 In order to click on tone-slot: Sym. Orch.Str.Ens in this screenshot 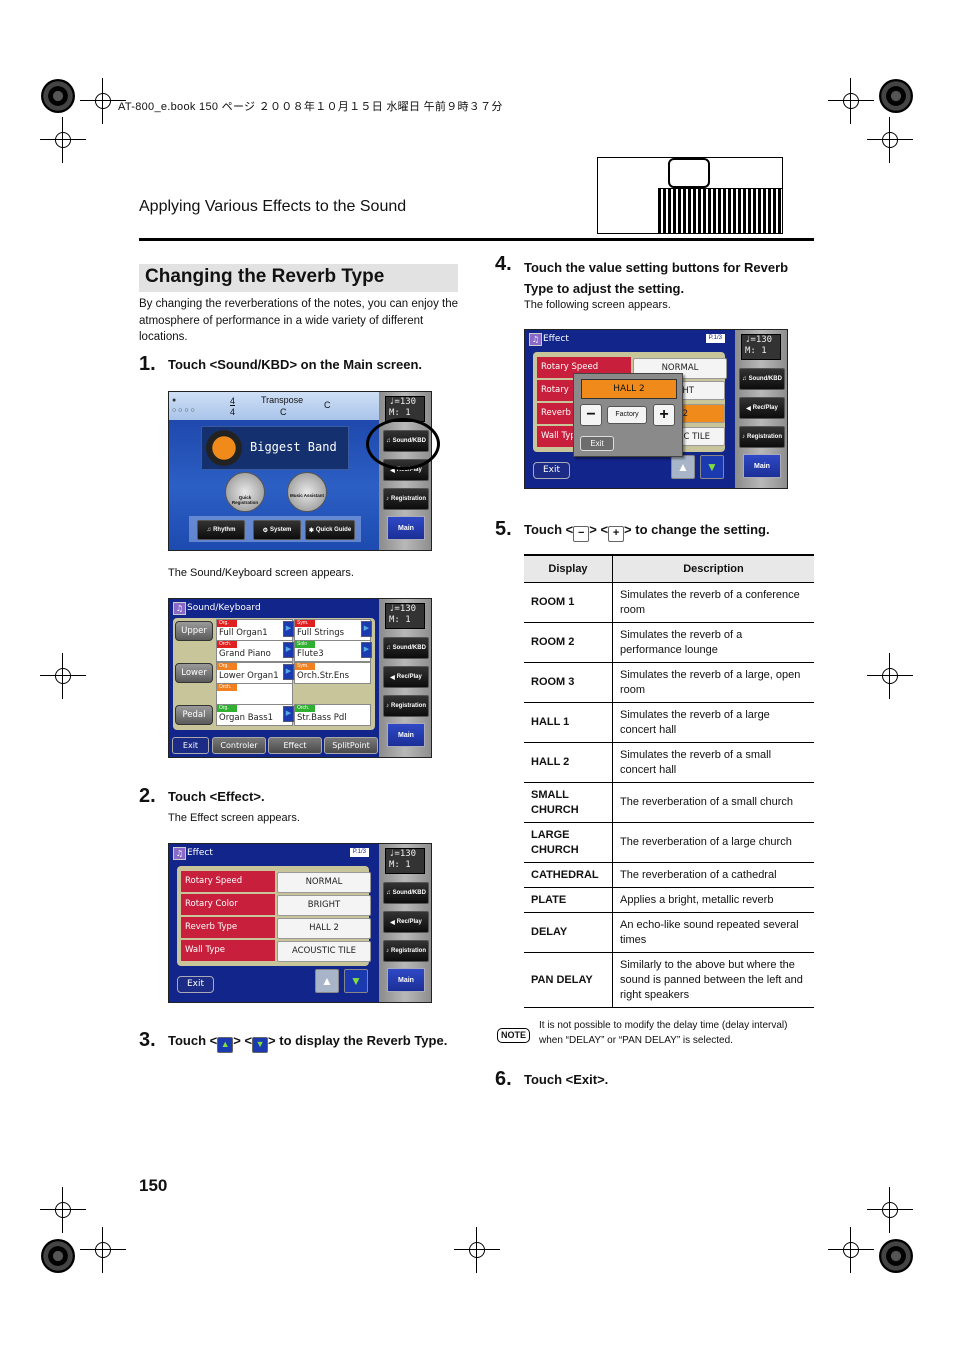, I will do `click(332, 673)`.